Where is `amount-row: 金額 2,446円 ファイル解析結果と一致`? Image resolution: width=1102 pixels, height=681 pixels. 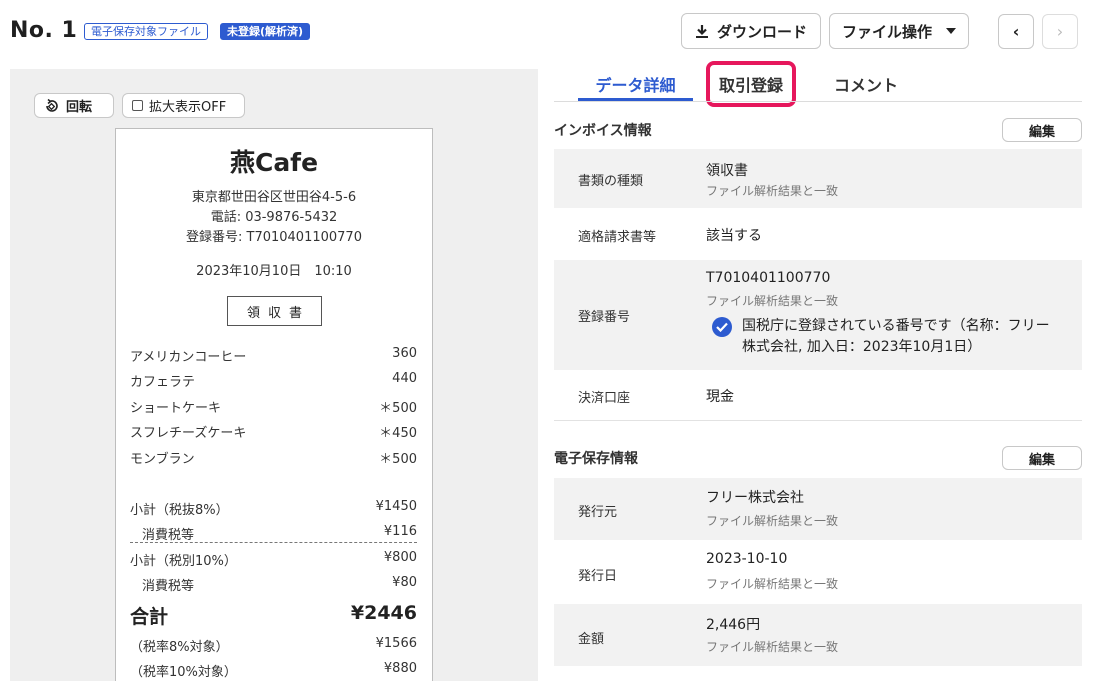 amount-row: 金額 2,446円 ファイル解析結果と一致 is located at coordinates (818, 635).